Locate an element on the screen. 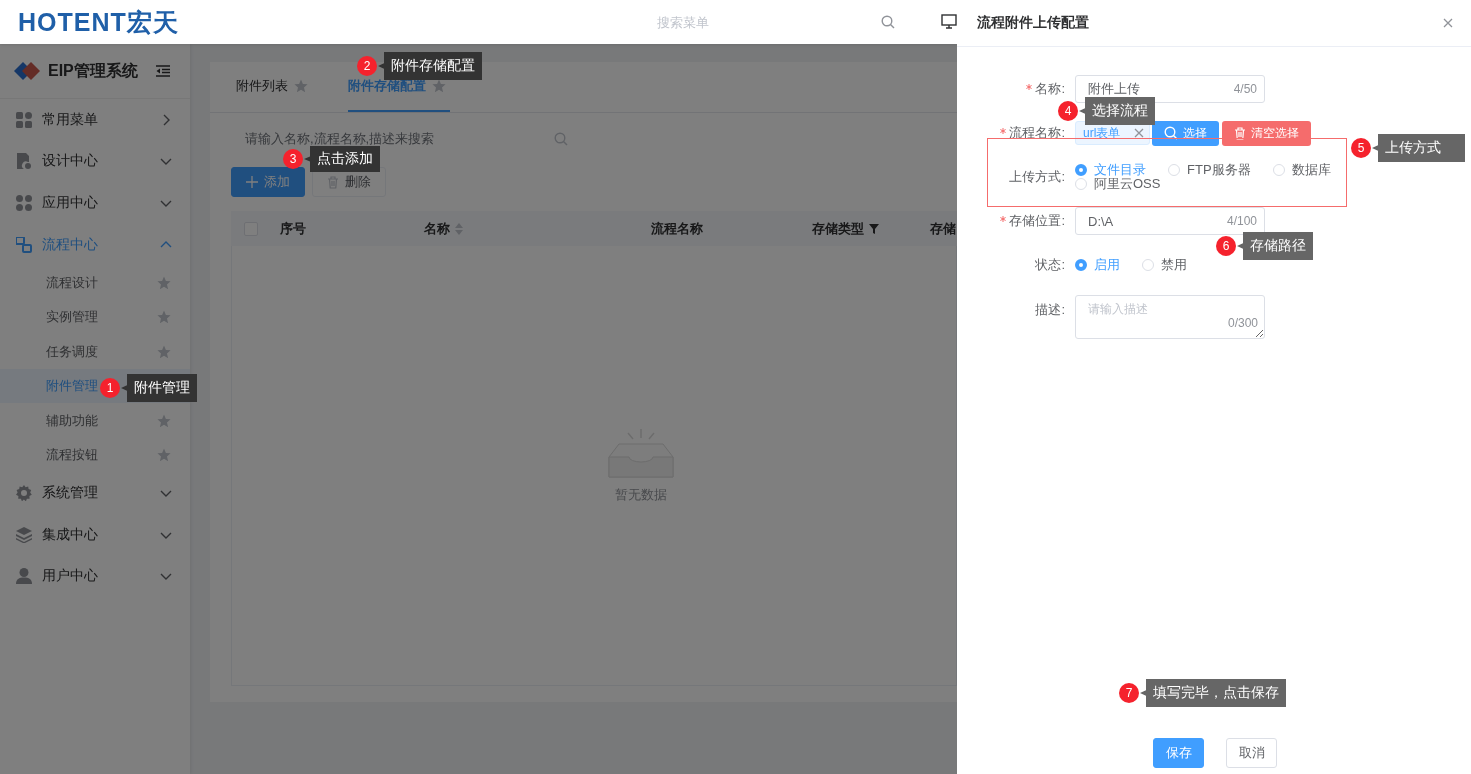 The width and height of the screenshot is (1471, 774). radio-option: 禁用 is located at coordinates (1164, 265).